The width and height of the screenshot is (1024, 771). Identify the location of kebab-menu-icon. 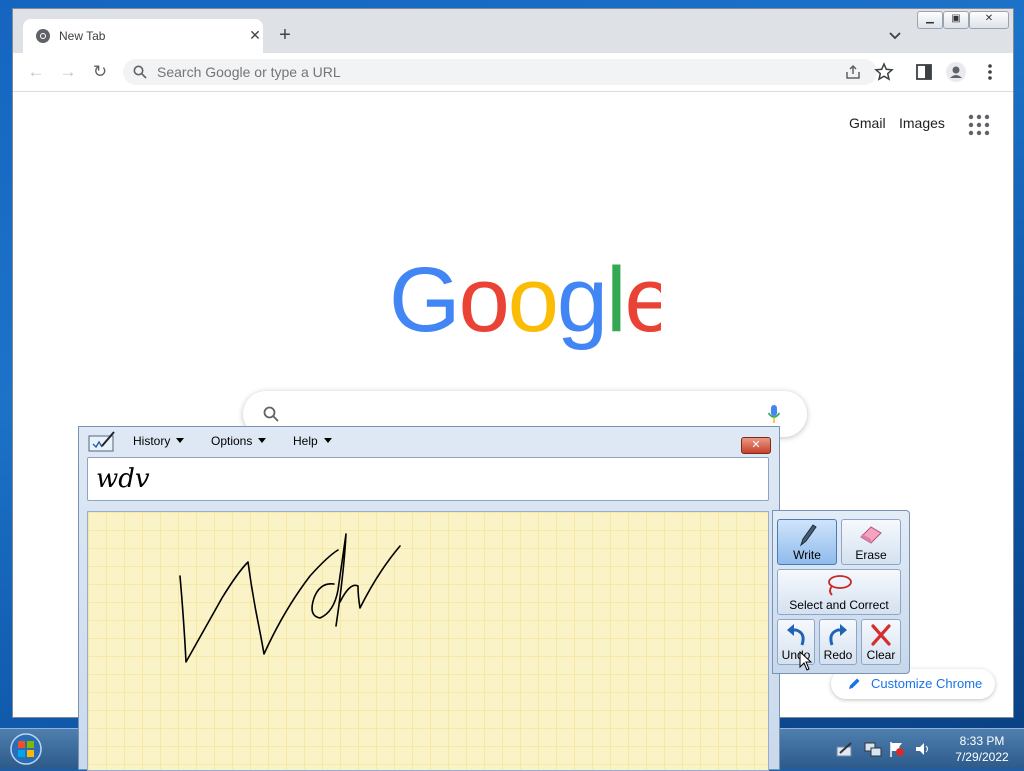
(990, 72).